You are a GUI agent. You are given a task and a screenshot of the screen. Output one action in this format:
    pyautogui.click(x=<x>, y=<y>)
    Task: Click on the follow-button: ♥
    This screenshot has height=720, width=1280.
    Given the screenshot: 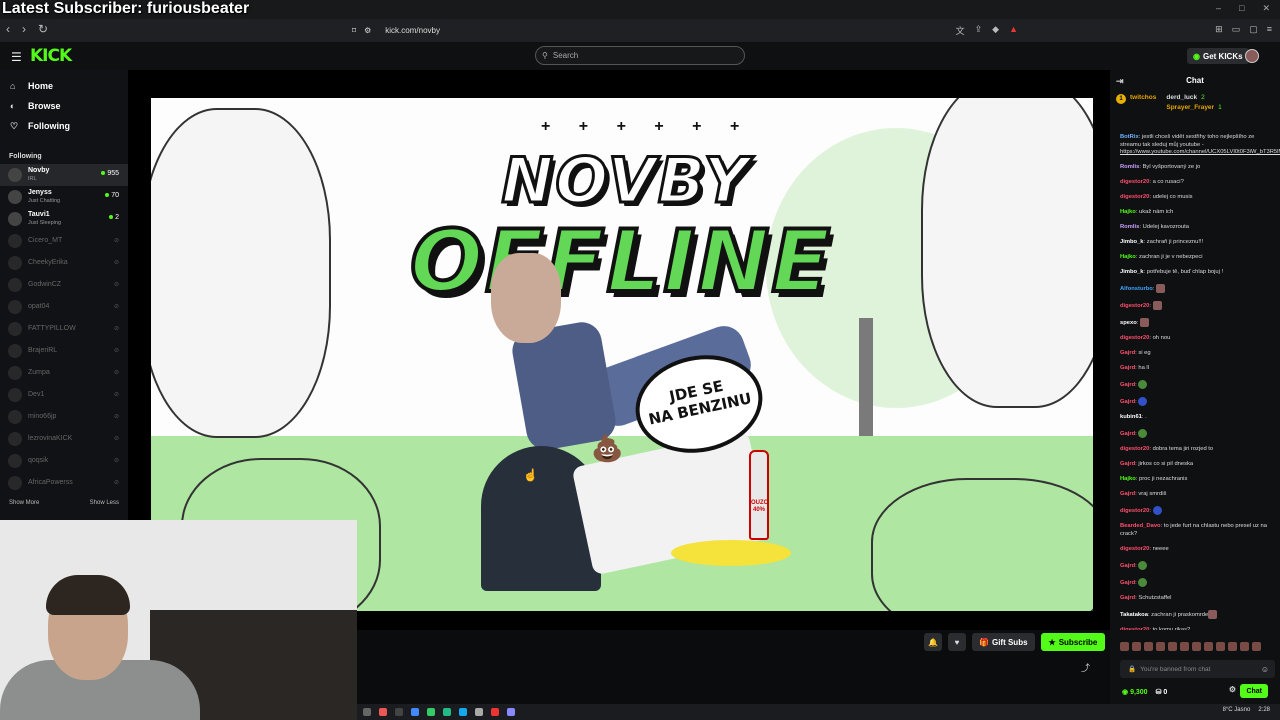 What is the action you would take?
    pyautogui.click(x=957, y=642)
    